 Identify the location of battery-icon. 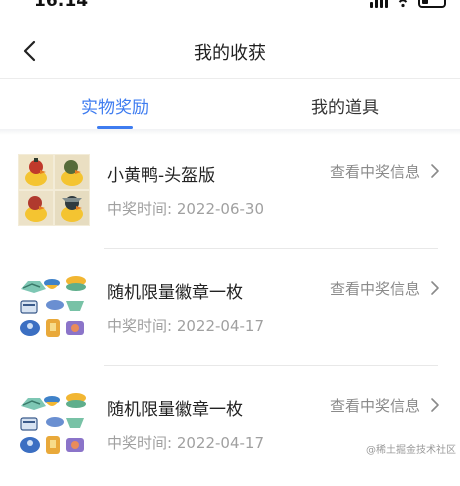
(432, 4).